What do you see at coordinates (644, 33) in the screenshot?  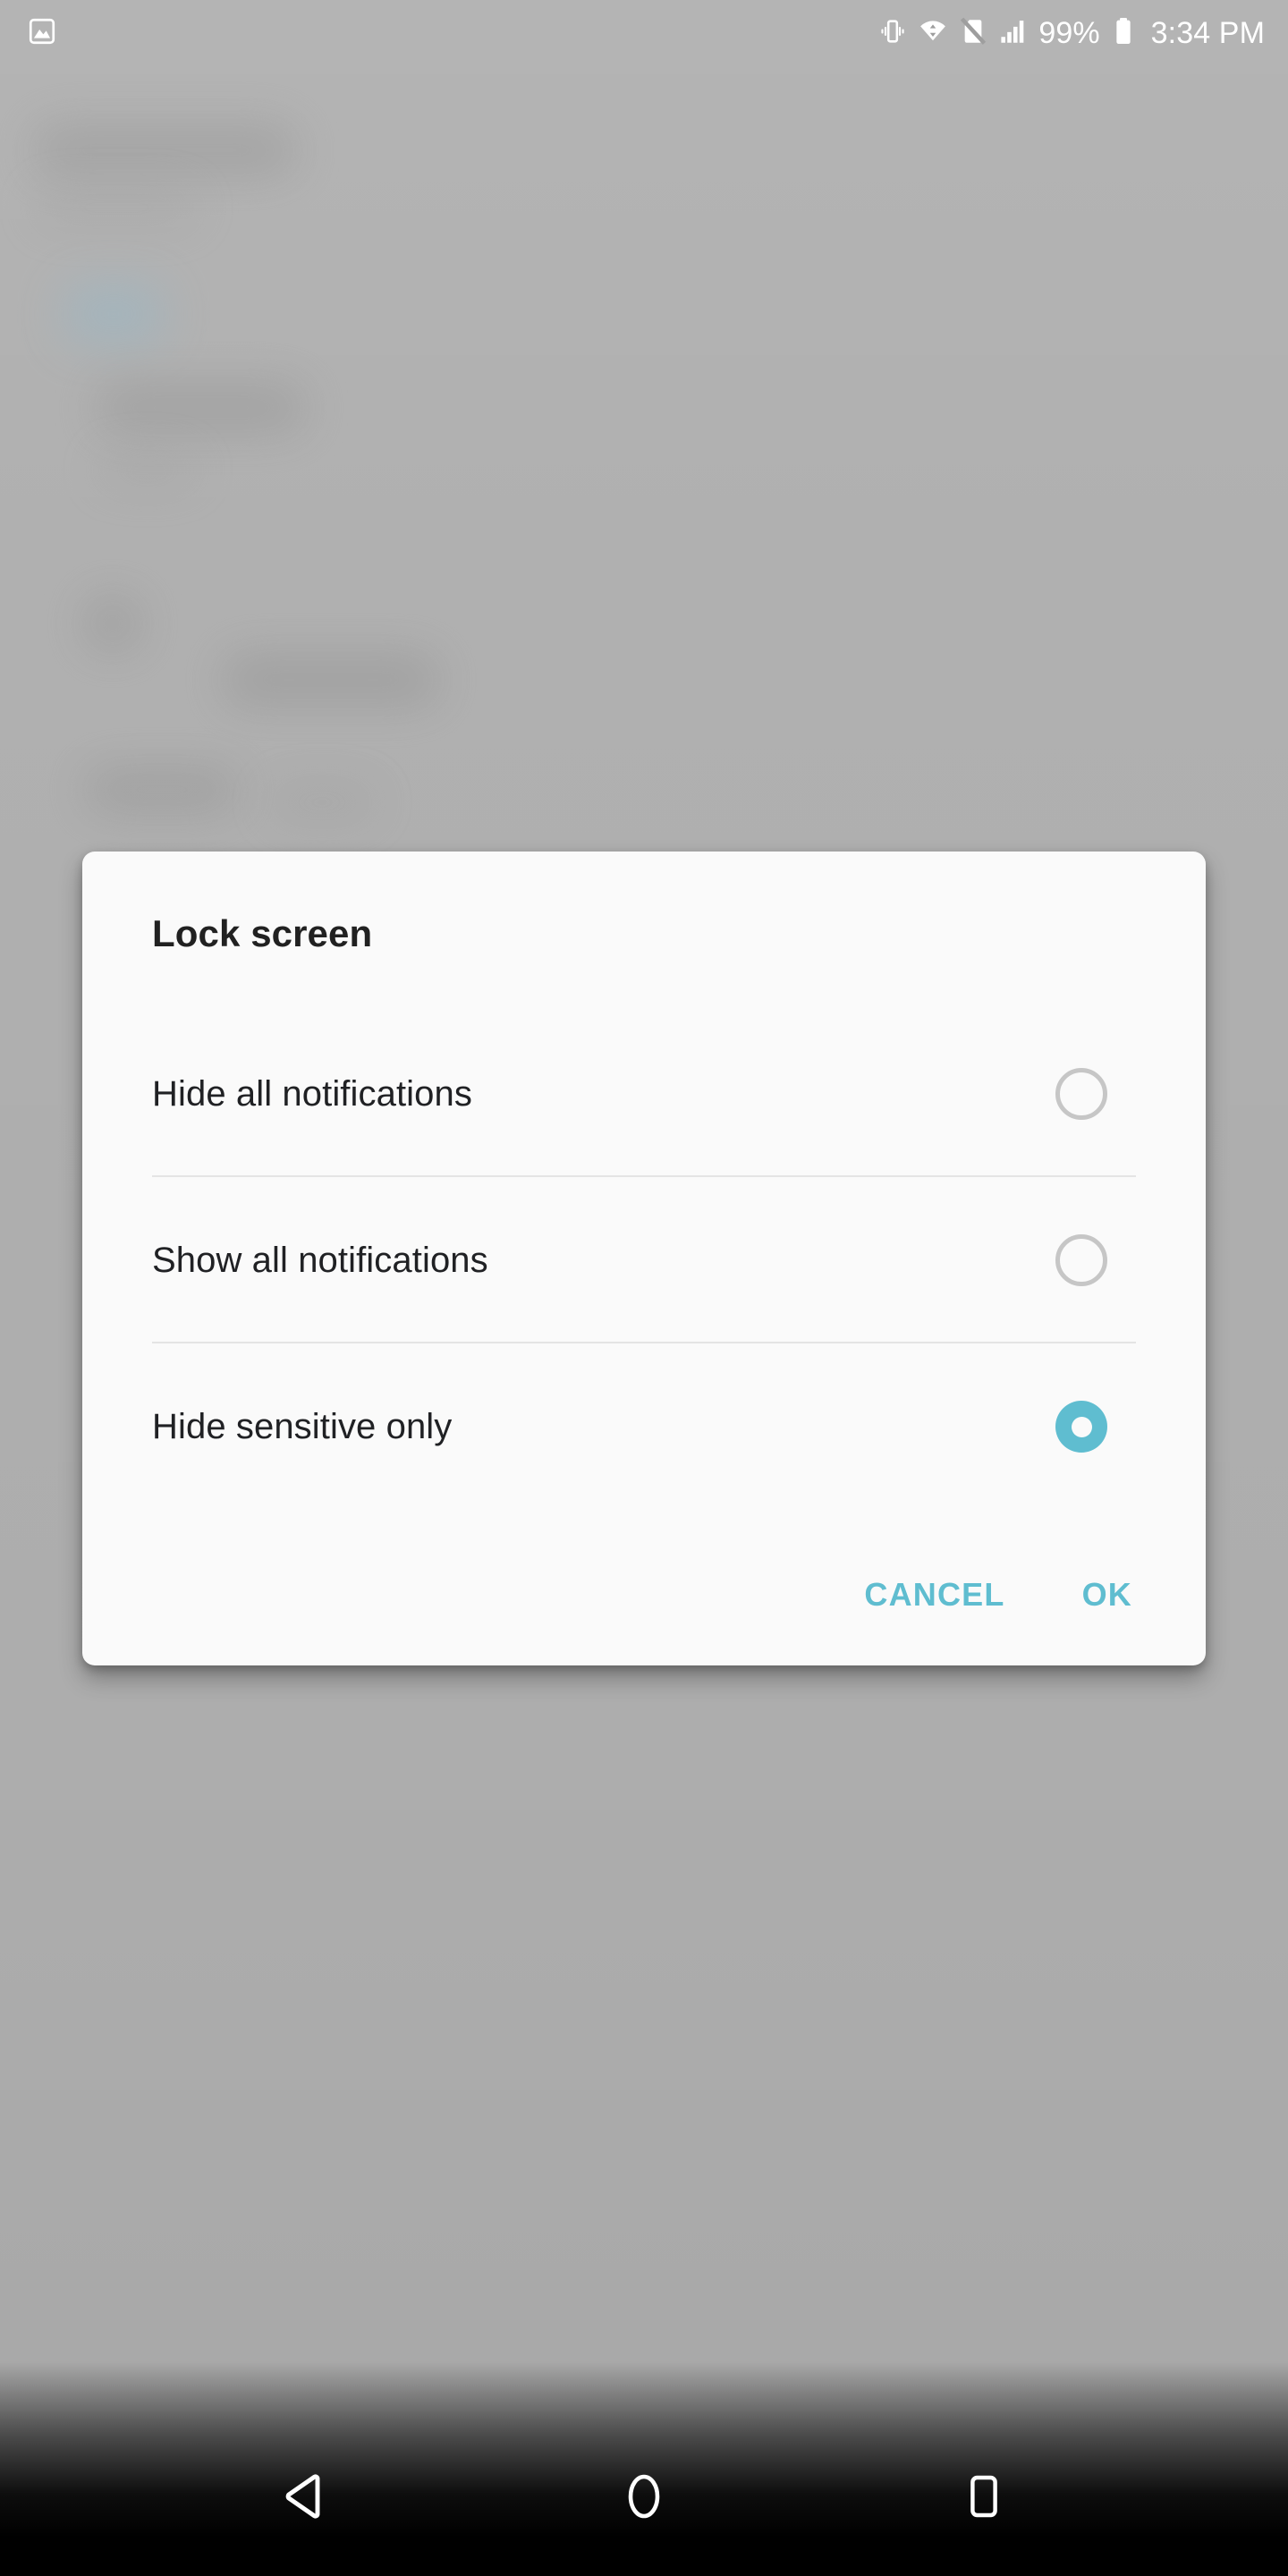 I see `status-bar: 99% 3:34 PM` at bounding box center [644, 33].